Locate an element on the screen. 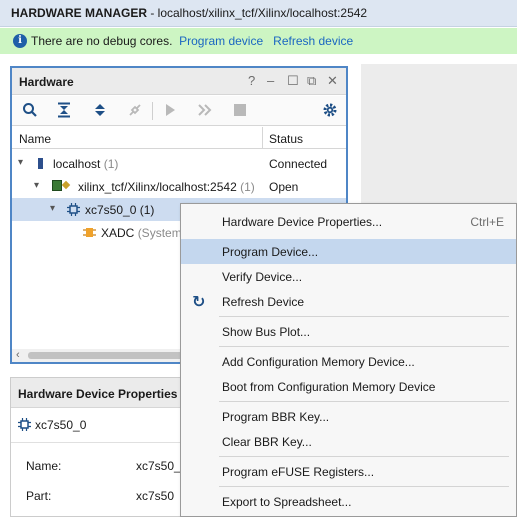 This screenshot has width=517, height=517. status-column-header: Status is located at coordinates (286, 139).